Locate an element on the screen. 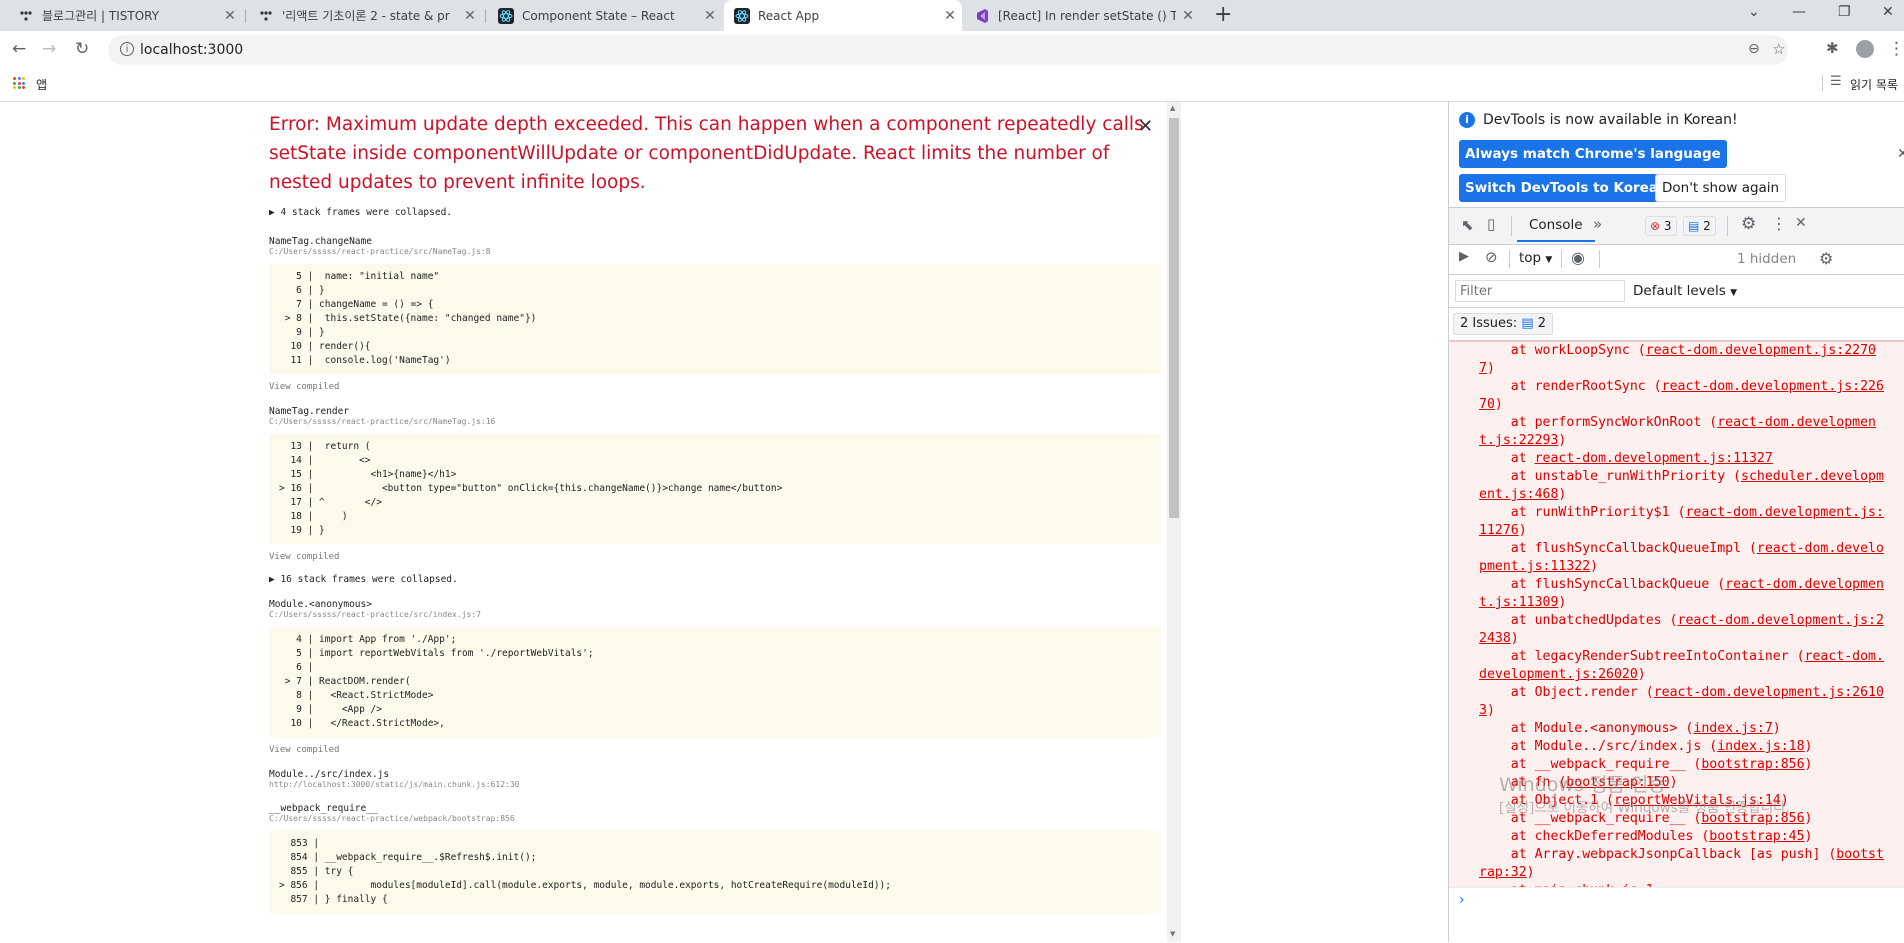  switch-to-korean-button: Switch DevTools to Korean is located at coordinates (1566, 188).